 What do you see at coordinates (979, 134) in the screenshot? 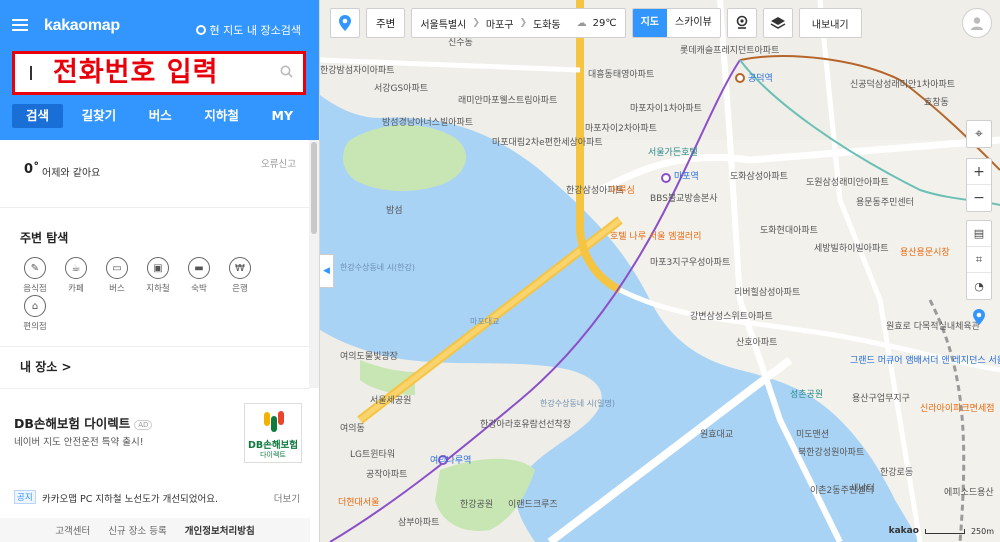
I see `my-location-button: ⌖` at bounding box center [979, 134].